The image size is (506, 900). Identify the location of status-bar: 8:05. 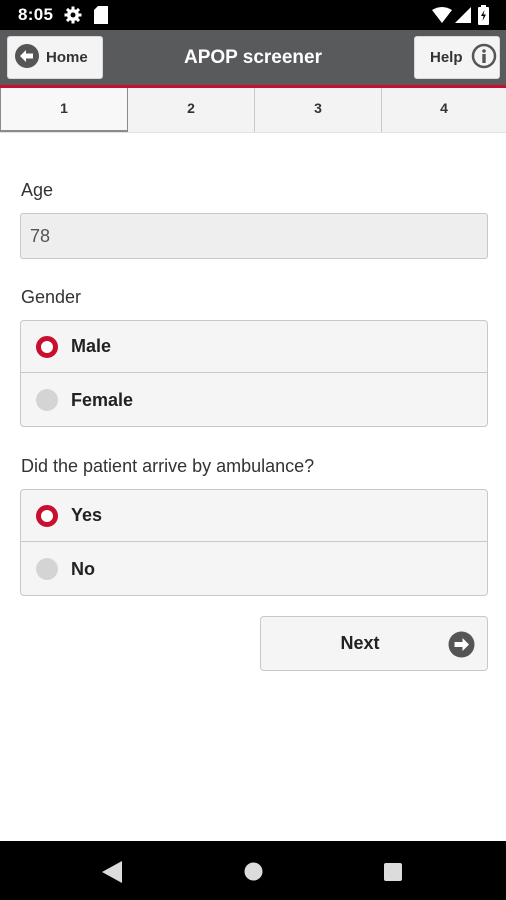
(253, 15).